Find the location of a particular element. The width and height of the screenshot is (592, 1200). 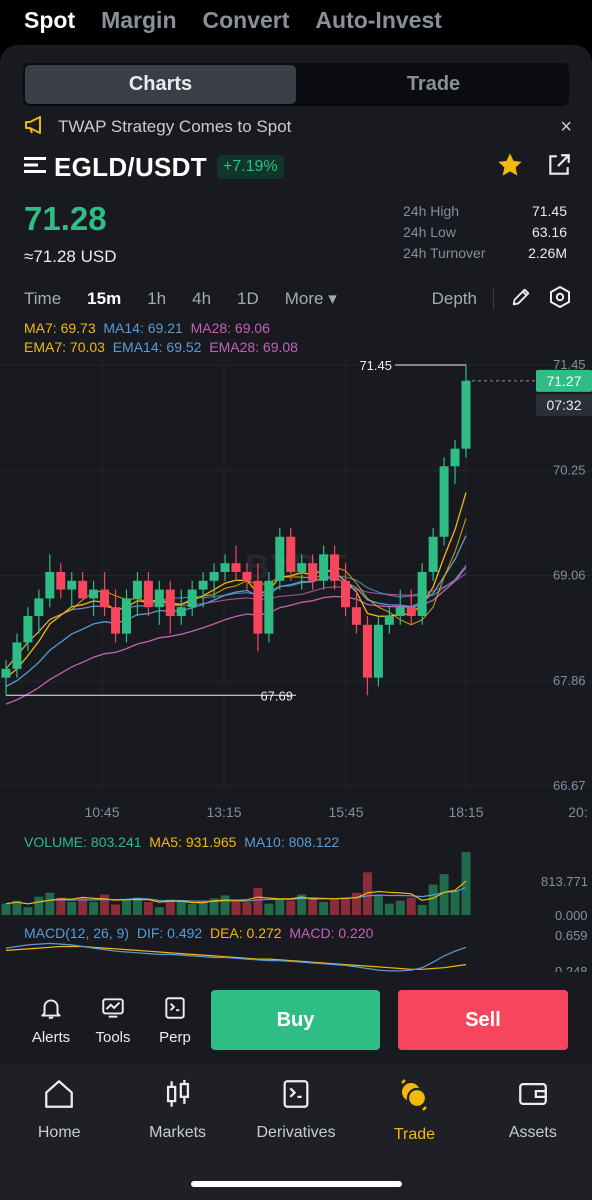

stat-24h-low: 24h Low 63.16 is located at coordinates (485, 234).